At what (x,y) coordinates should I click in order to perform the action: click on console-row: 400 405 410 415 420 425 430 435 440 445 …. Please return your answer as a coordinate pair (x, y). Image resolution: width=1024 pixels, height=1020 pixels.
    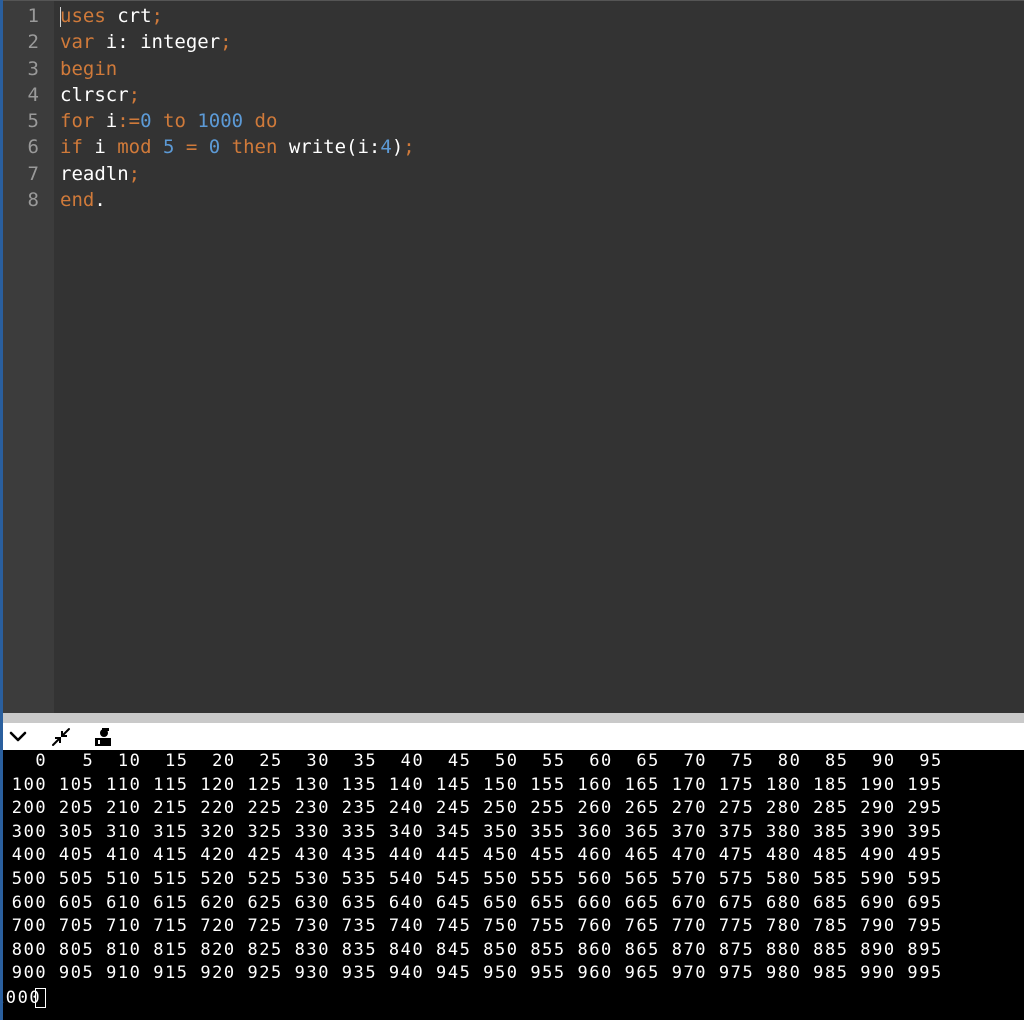
    Looking at the image, I should click on (471, 855).